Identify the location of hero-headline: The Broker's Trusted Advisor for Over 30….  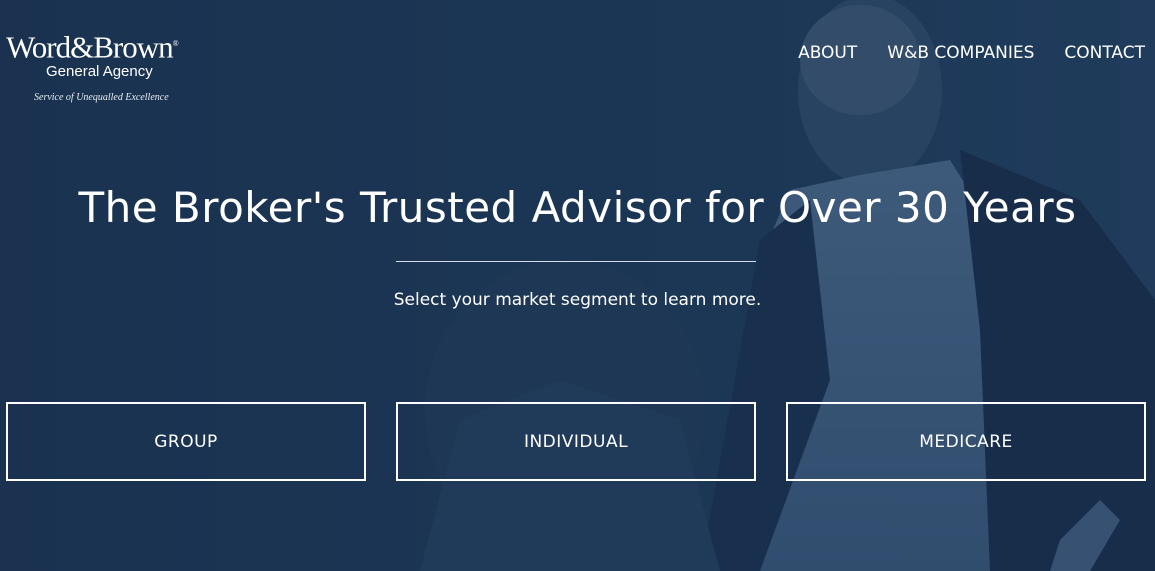
(577, 207).